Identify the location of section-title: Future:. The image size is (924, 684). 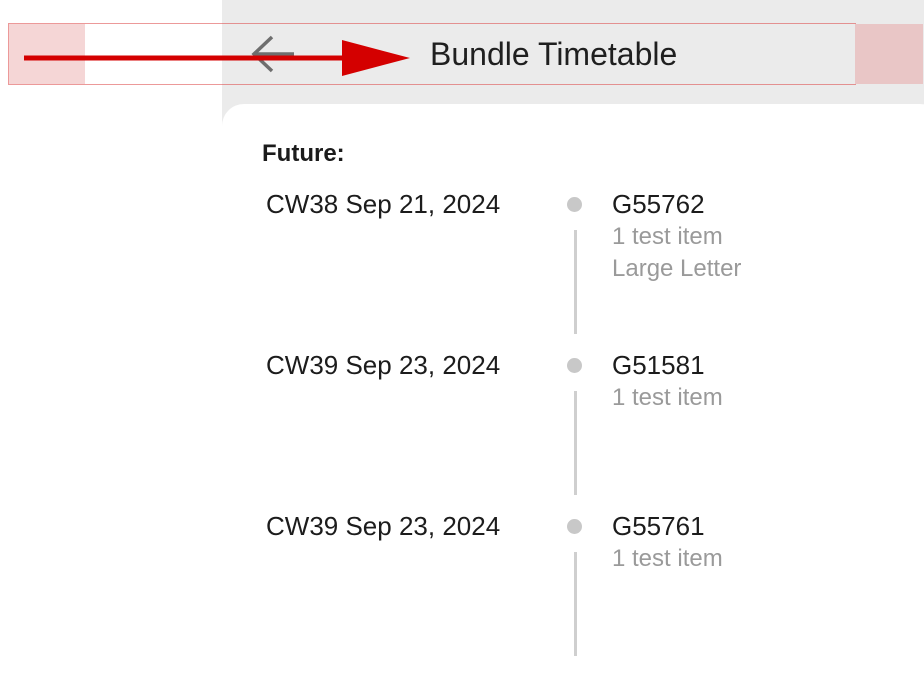
(303, 153).